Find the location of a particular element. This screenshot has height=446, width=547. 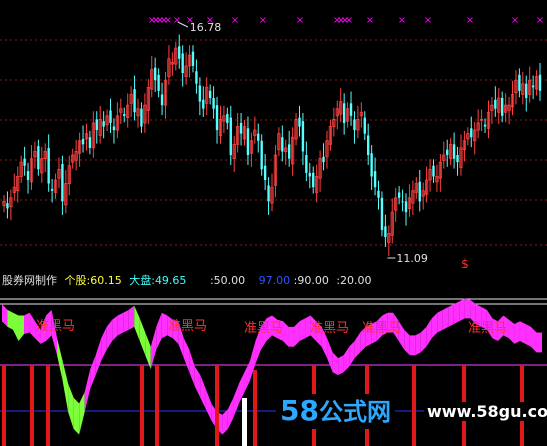

watermark-logo: 58公式网 is located at coordinates (335, 411).